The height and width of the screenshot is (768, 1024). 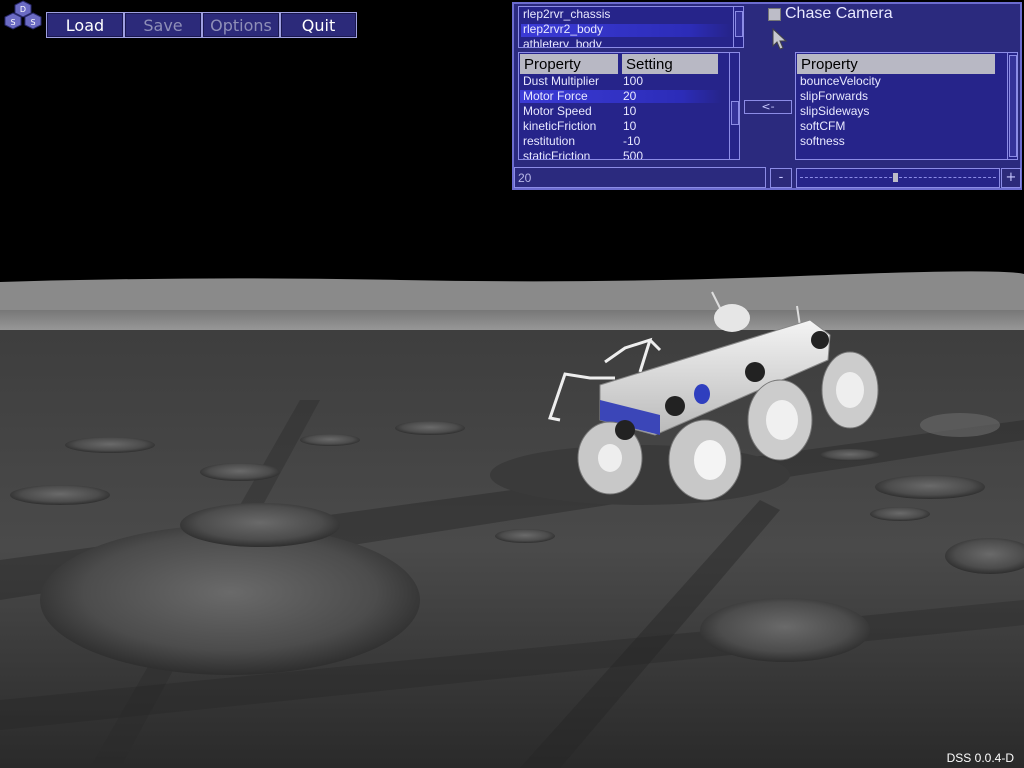 What do you see at coordinates (822, 141) in the screenshot?
I see `property-row: softness` at bounding box center [822, 141].